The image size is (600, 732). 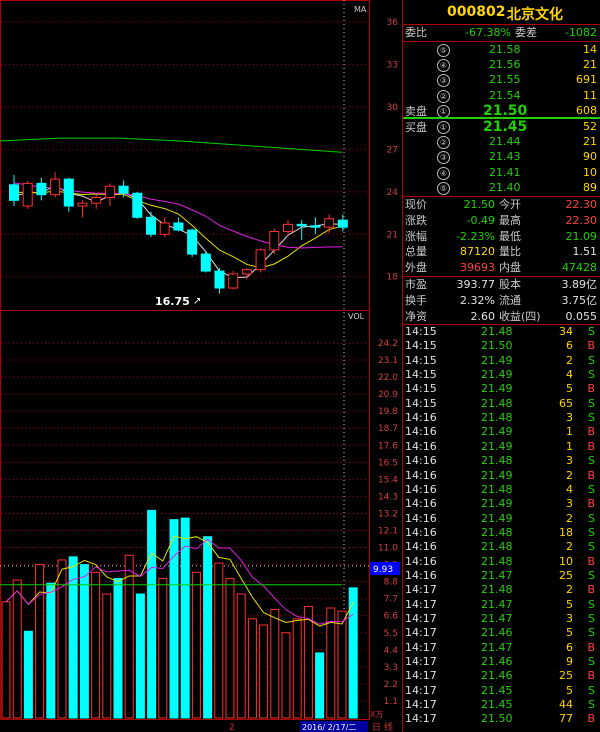 I want to click on price-tick-label: 33, so click(x=392, y=66).